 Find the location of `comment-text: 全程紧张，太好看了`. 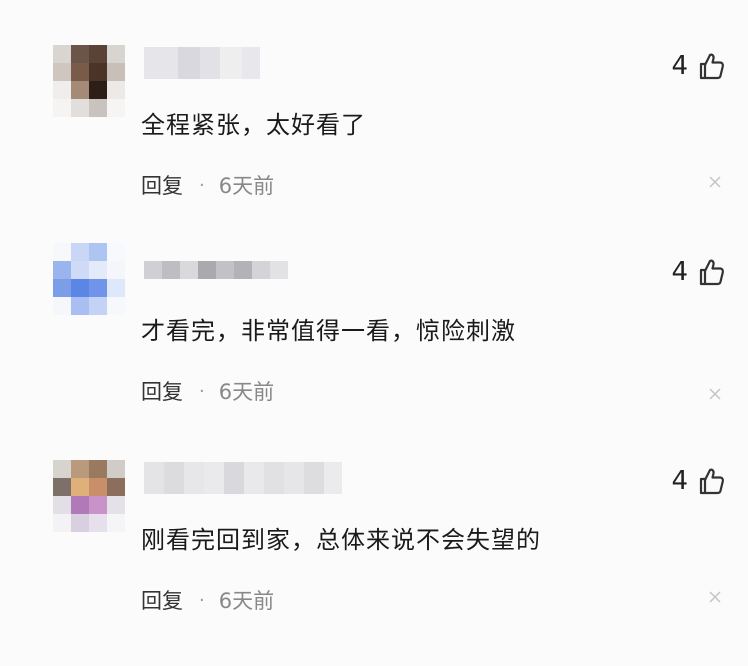

comment-text: 全程紧张，太好看了 is located at coordinates (253, 125).